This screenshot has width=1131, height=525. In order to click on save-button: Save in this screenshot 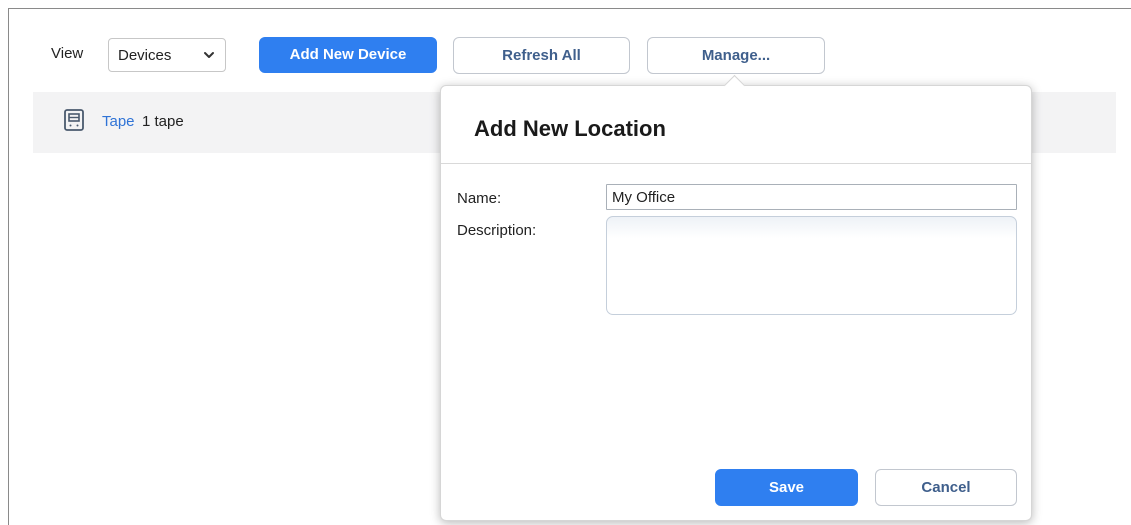, I will do `click(786, 487)`.